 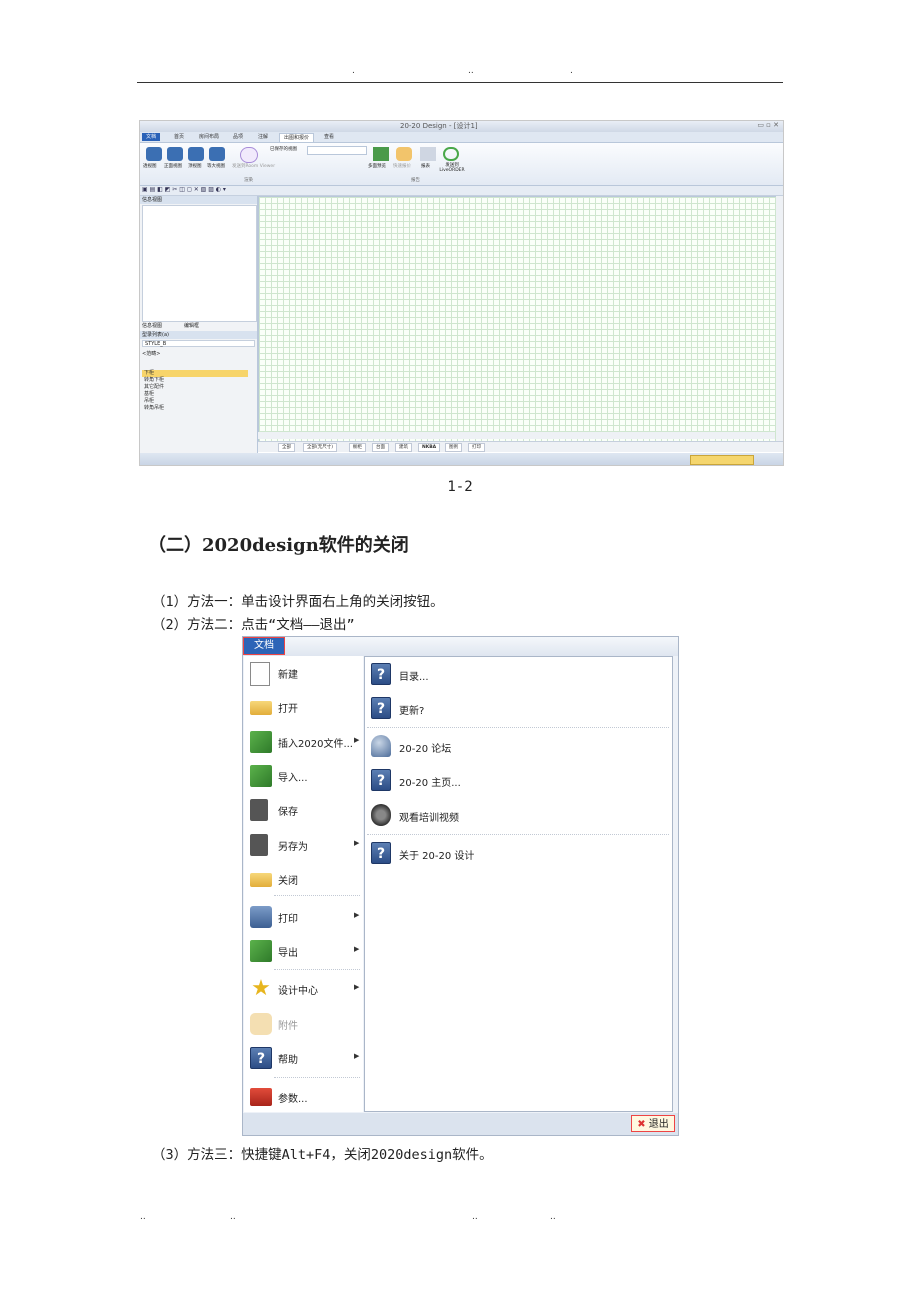 What do you see at coordinates (404, 154) in the screenshot?
I see `quick-quote-icon` at bounding box center [404, 154].